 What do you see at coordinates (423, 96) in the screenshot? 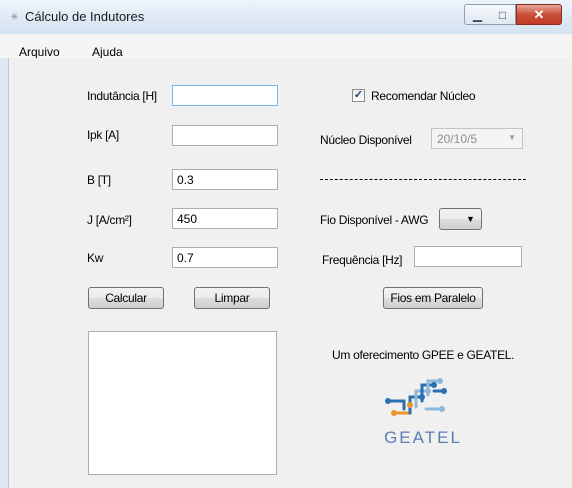
I see `recomendar-label: Recomendar Núcleo` at bounding box center [423, 96].